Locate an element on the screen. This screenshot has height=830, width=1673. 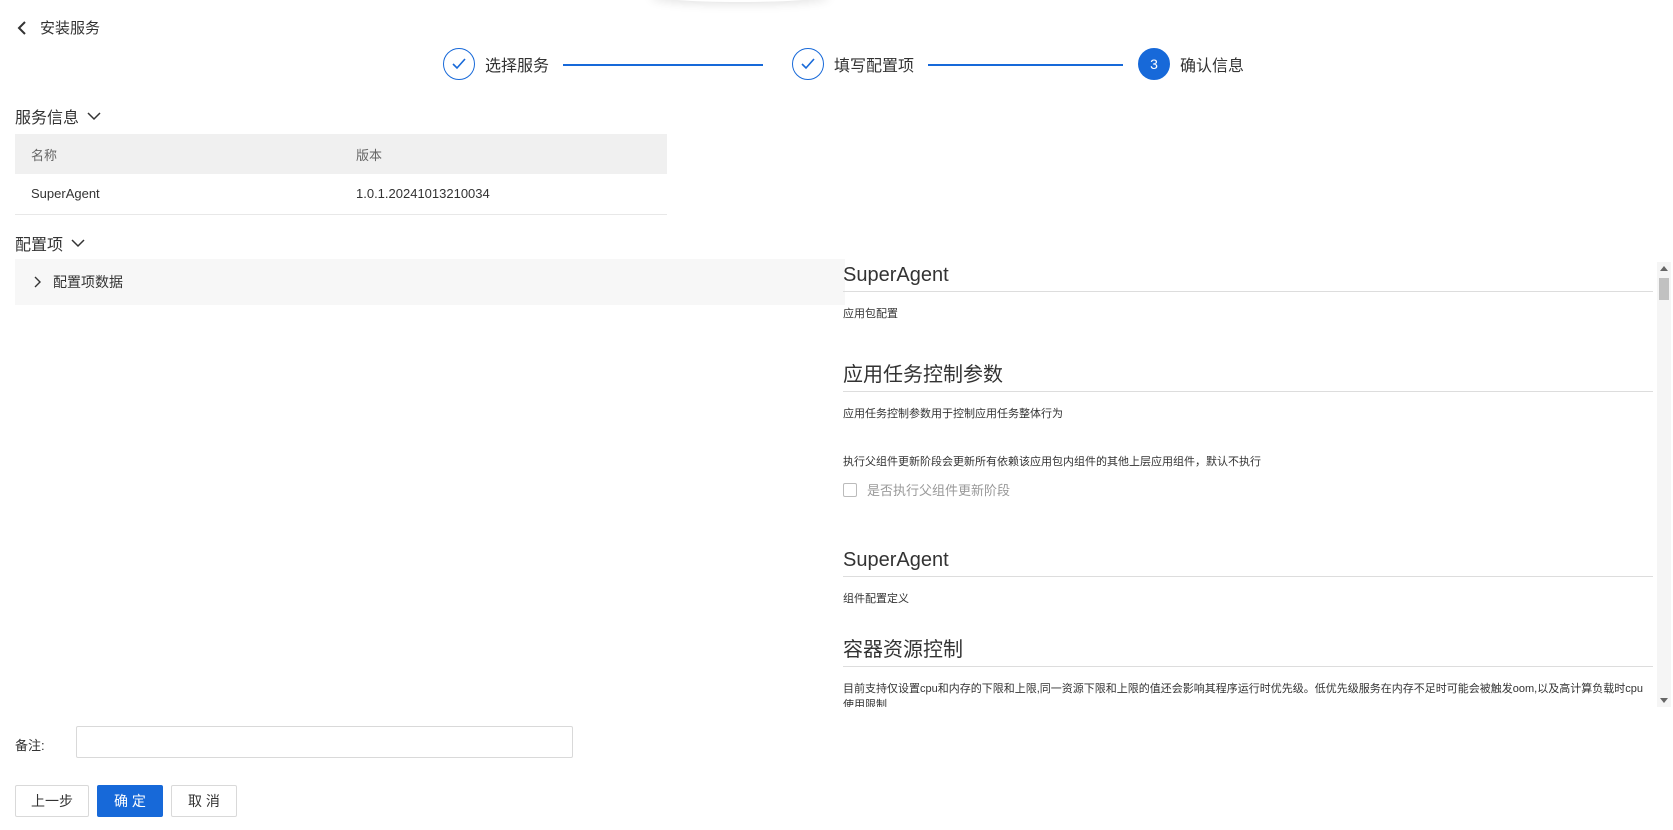
table-row: SuperAgent 1.0.1.20241013210034 is located at coordinates (341, 194).